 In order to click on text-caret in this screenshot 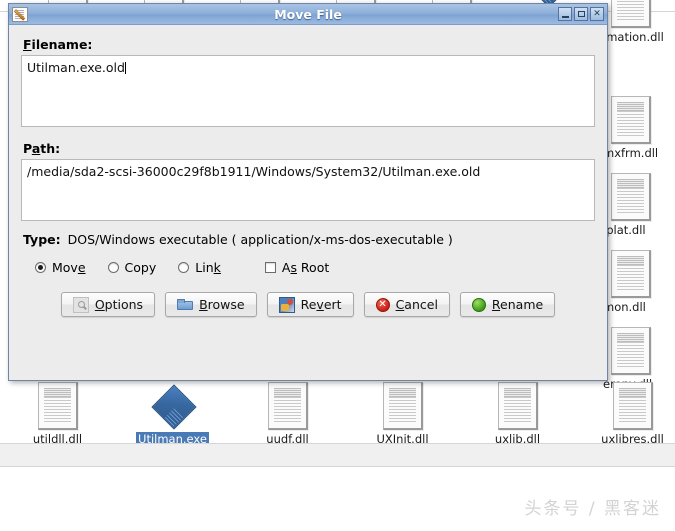, I will do `click(125, 68)`.